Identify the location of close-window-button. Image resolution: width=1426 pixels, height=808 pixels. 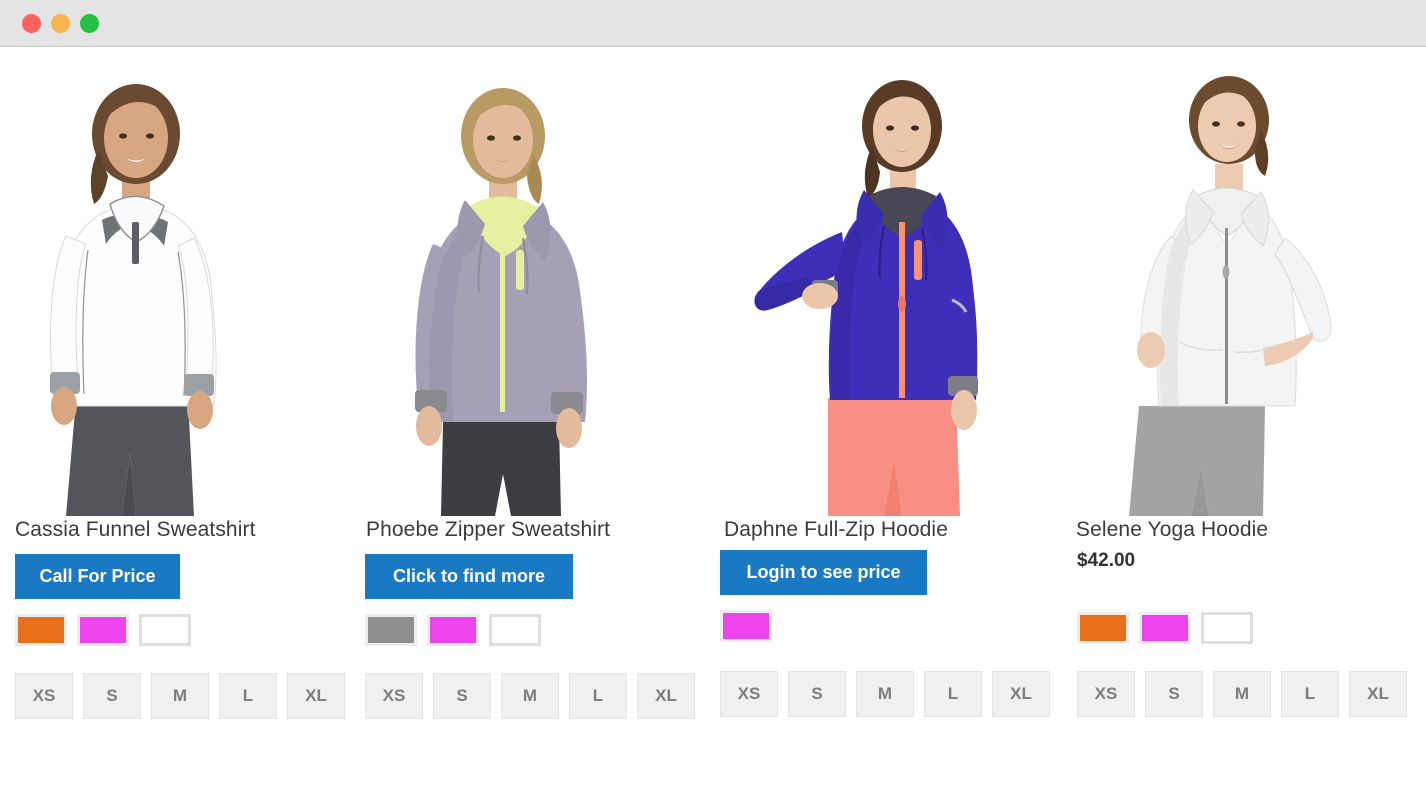
(31, 23).